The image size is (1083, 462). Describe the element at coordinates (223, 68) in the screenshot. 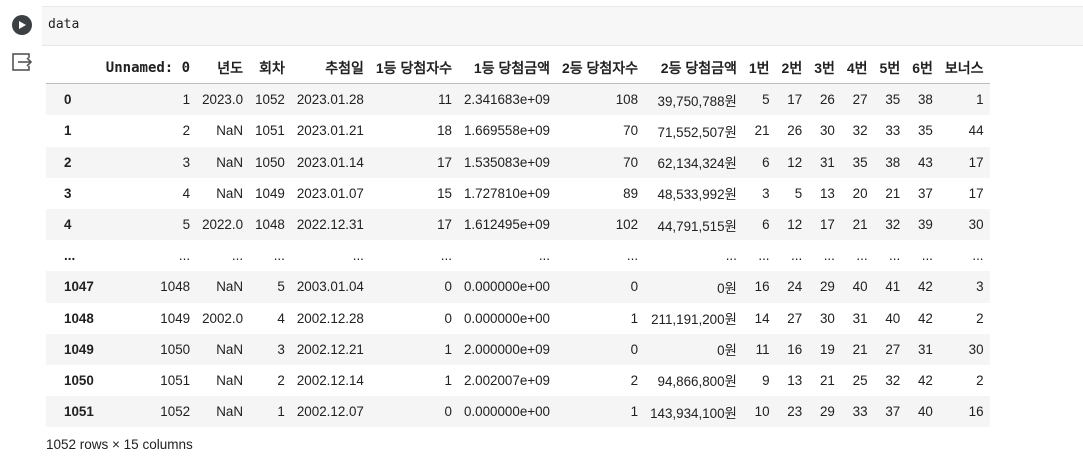

I see `column-header: 년도` at that location.